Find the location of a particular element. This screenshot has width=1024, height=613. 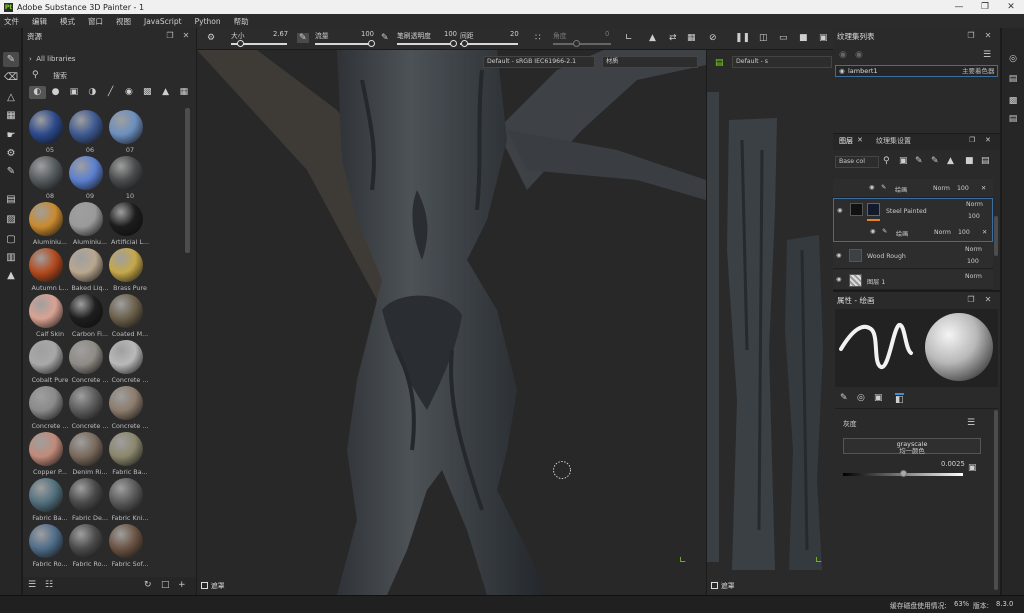

symmetry-icon: ▲ is located at coordinates (652, 38).